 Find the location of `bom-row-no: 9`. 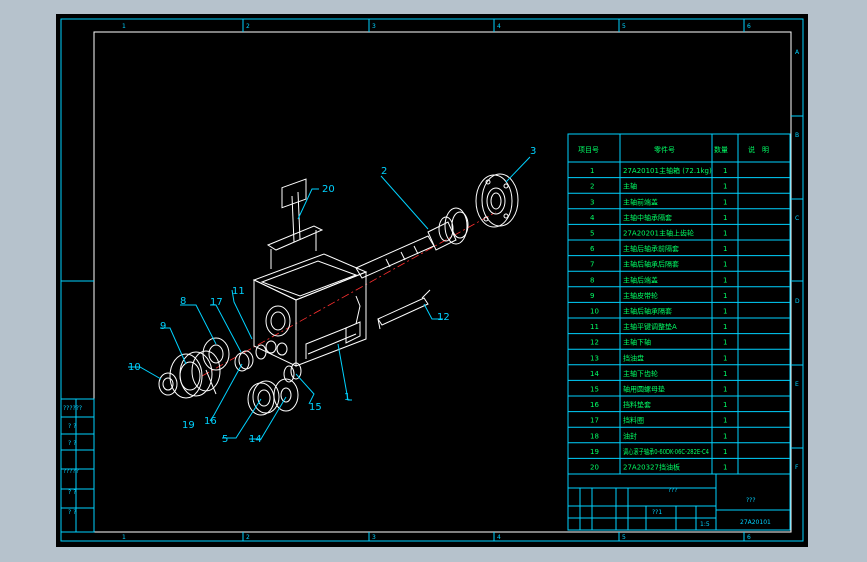

bom-row-no: 9 is located at coordinates (592, 296).